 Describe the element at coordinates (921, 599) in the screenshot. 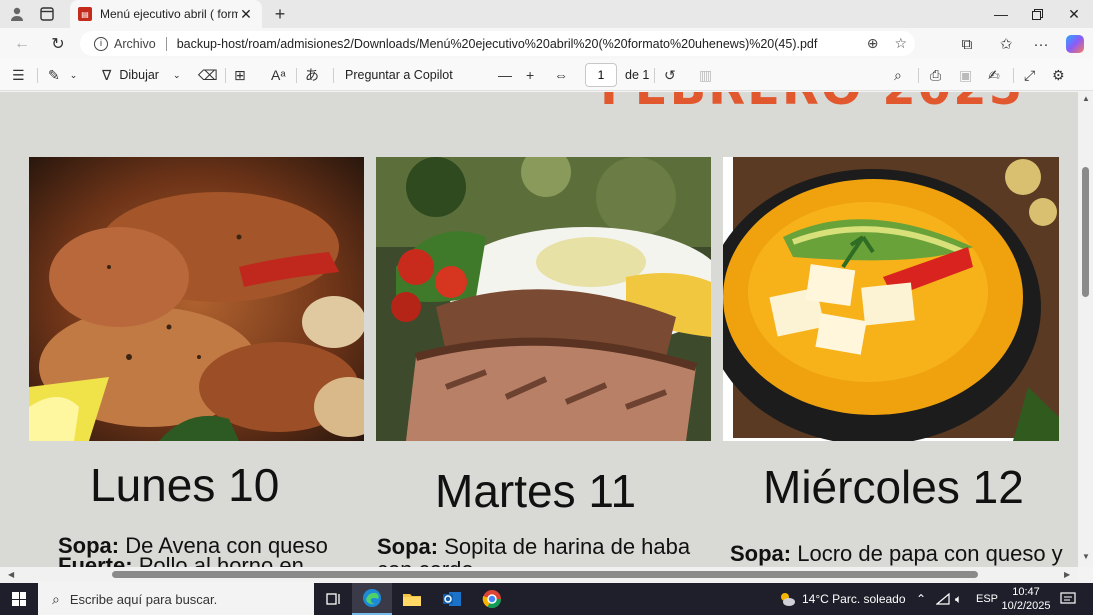

I see `show-hidden-icons: ⌃` at that location.